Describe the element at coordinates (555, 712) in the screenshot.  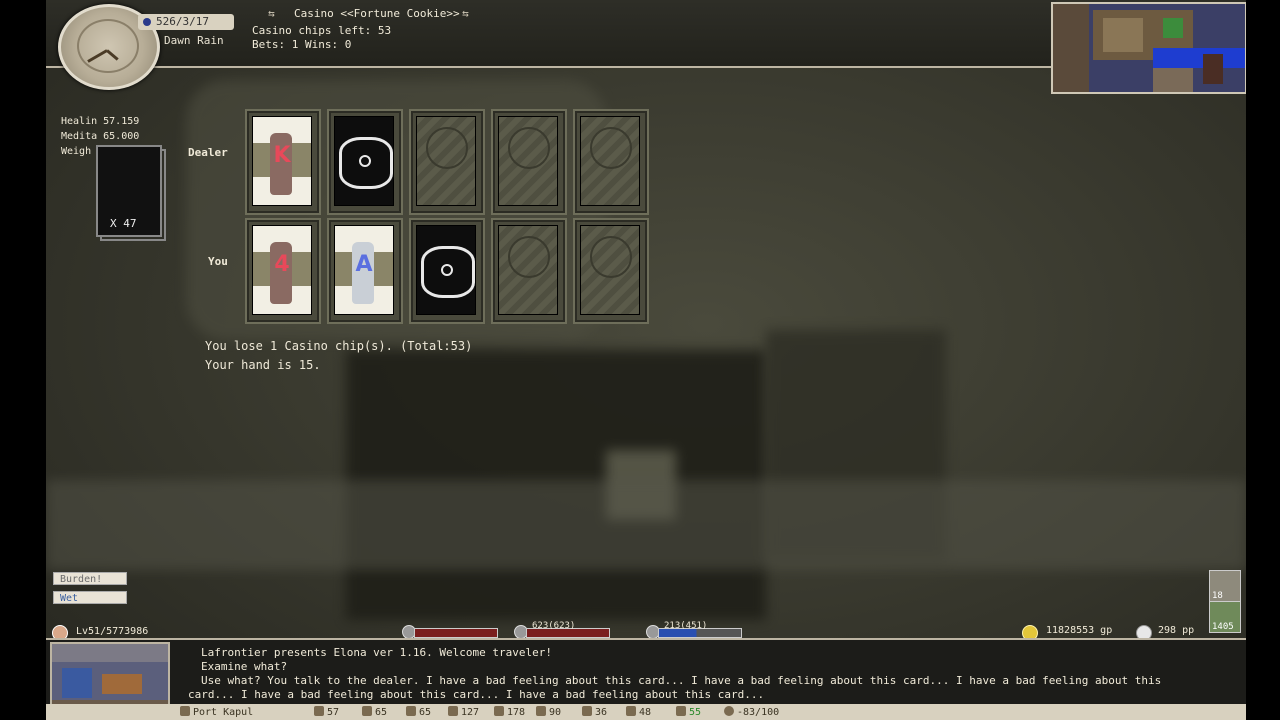
I see `attr-wil-value: 90` at that location.